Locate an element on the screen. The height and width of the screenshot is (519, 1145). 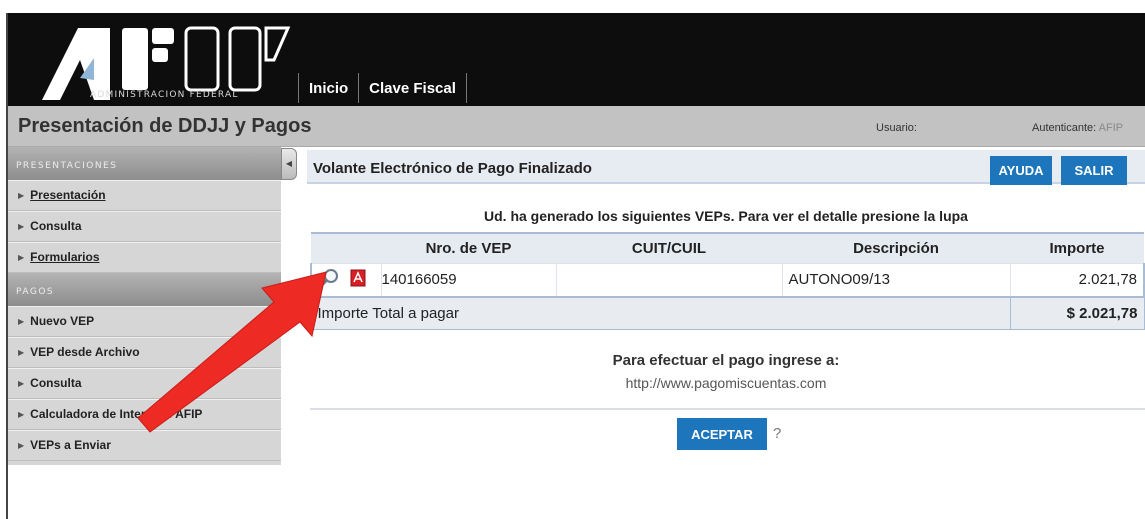
sidebar-item-label: VEPs a Enviar is located at coordinates (70, 445).